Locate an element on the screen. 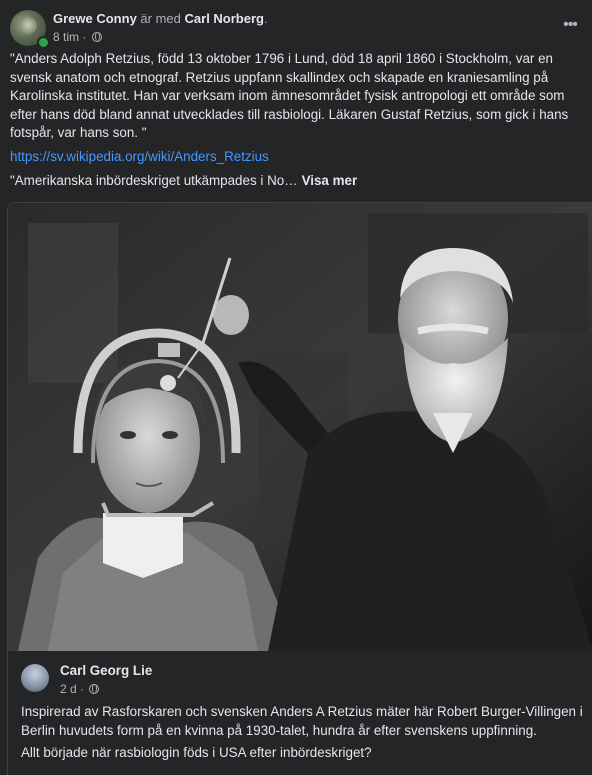 The image size is (592, 775). more-options-icon: ••• is located at coordinates (570, 26).